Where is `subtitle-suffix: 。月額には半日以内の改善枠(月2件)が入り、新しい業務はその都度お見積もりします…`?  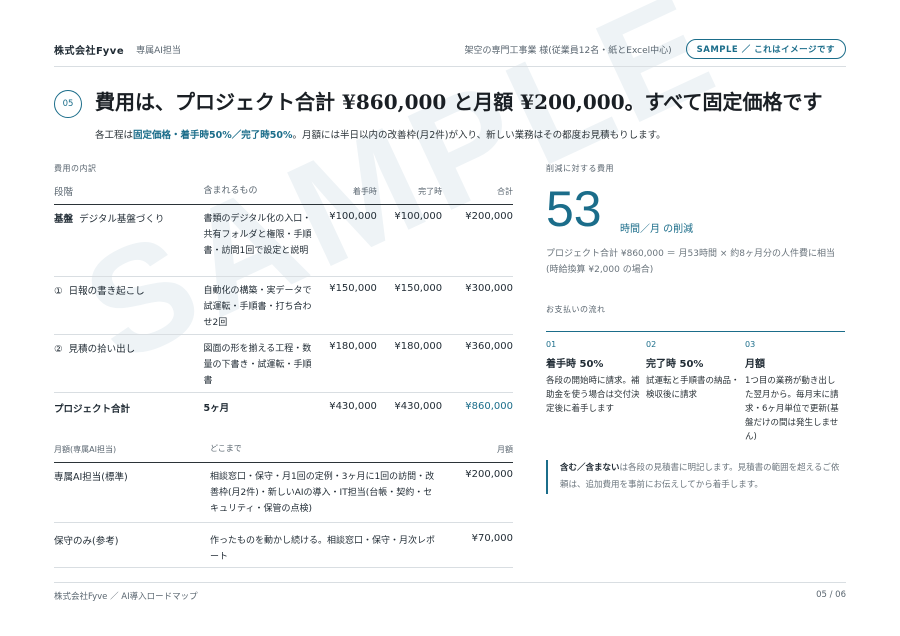
subtitle-suffix: 。月額には半日以内の改善枠(月2件)が入り、新しい業務はその都度お見積もりします… is located at coordinates (479, 135).